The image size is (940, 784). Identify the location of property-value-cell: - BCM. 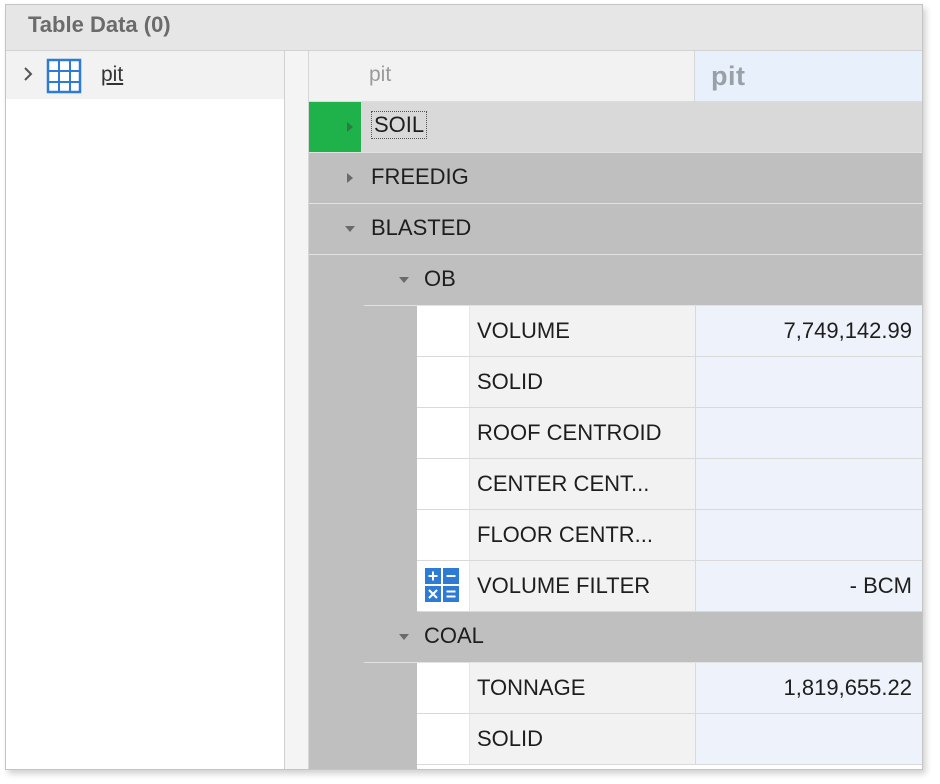
(809, 586).